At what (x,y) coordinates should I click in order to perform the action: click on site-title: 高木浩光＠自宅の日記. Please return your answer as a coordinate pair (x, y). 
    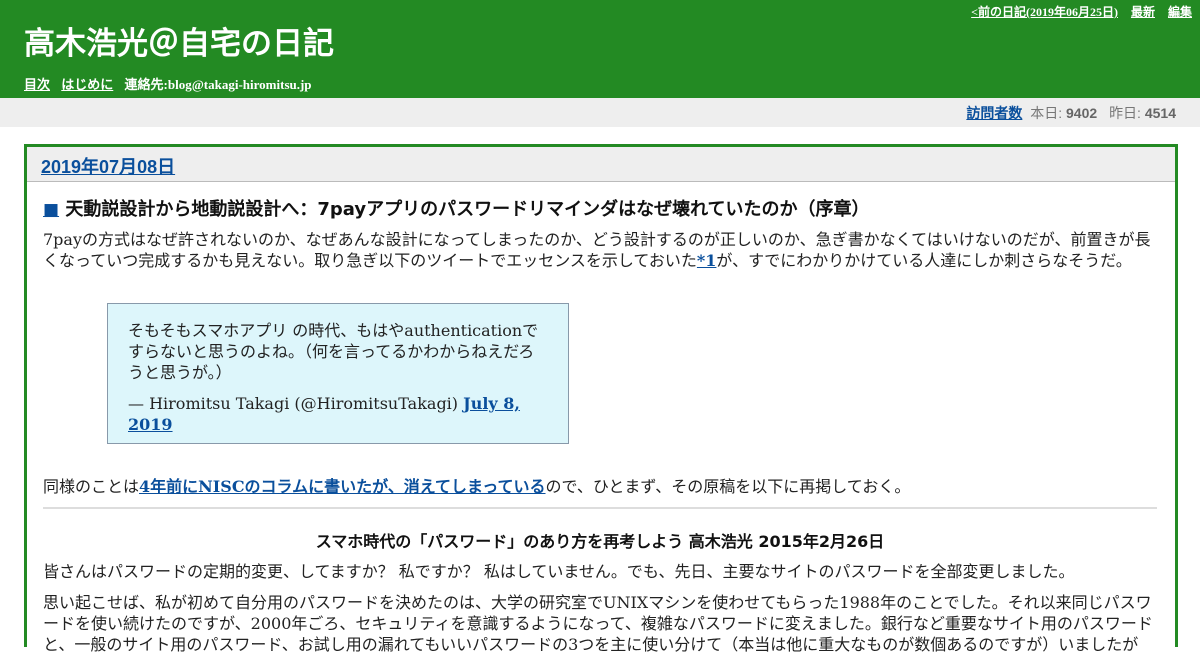
    Looking at the image, I should click on (179, 44).